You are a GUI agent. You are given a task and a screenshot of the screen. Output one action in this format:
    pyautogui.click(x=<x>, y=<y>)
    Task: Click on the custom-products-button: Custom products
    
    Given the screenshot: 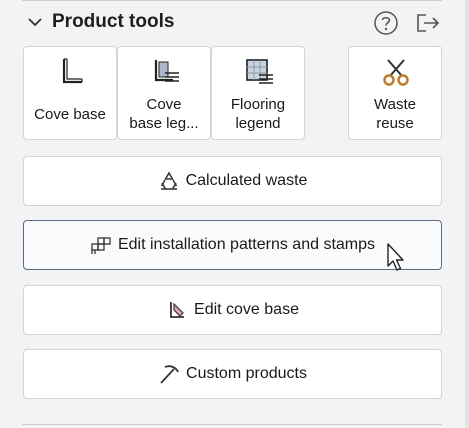 What is the action you would take?
    pyautogui.click(x=232, y=374)
    